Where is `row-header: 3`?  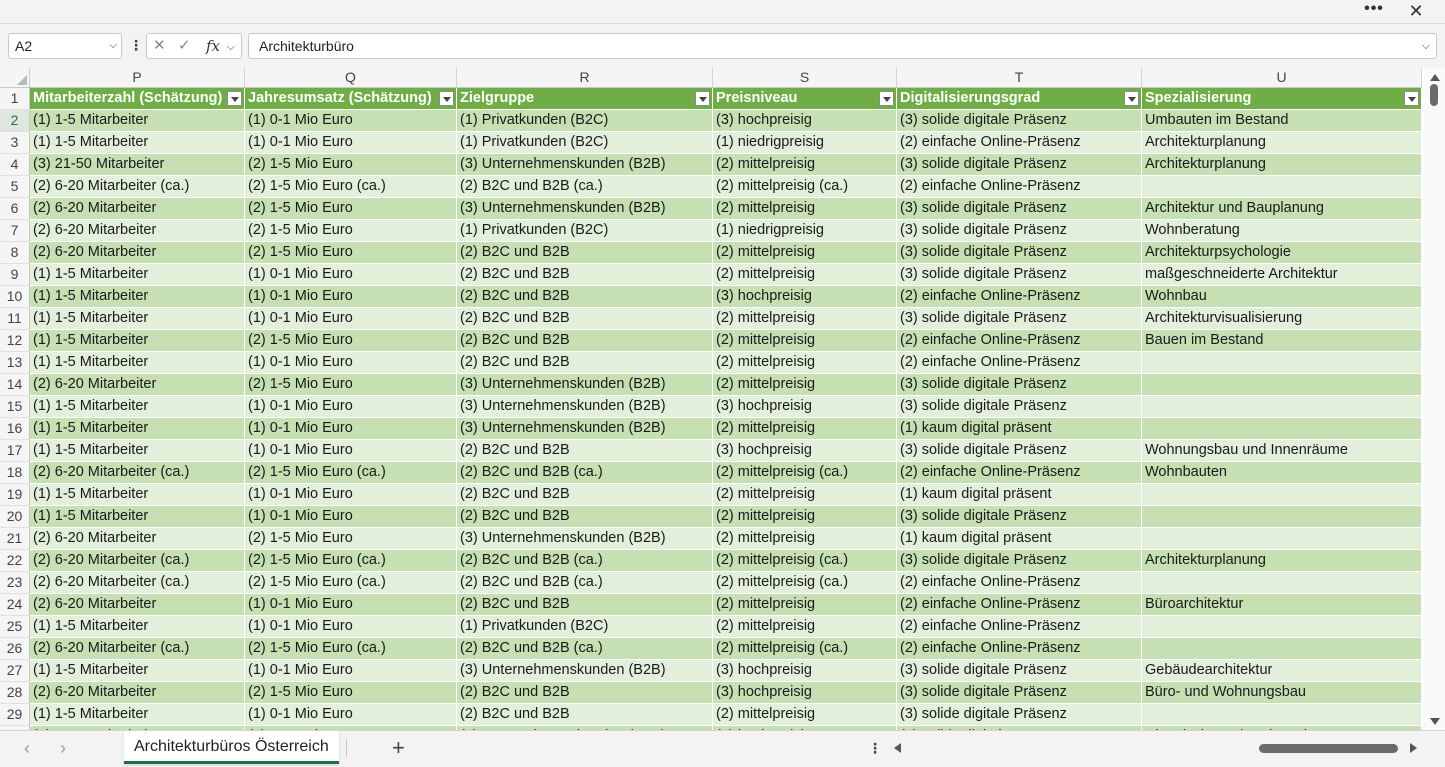 row-header: 3 is located at coordinates (15, 143).